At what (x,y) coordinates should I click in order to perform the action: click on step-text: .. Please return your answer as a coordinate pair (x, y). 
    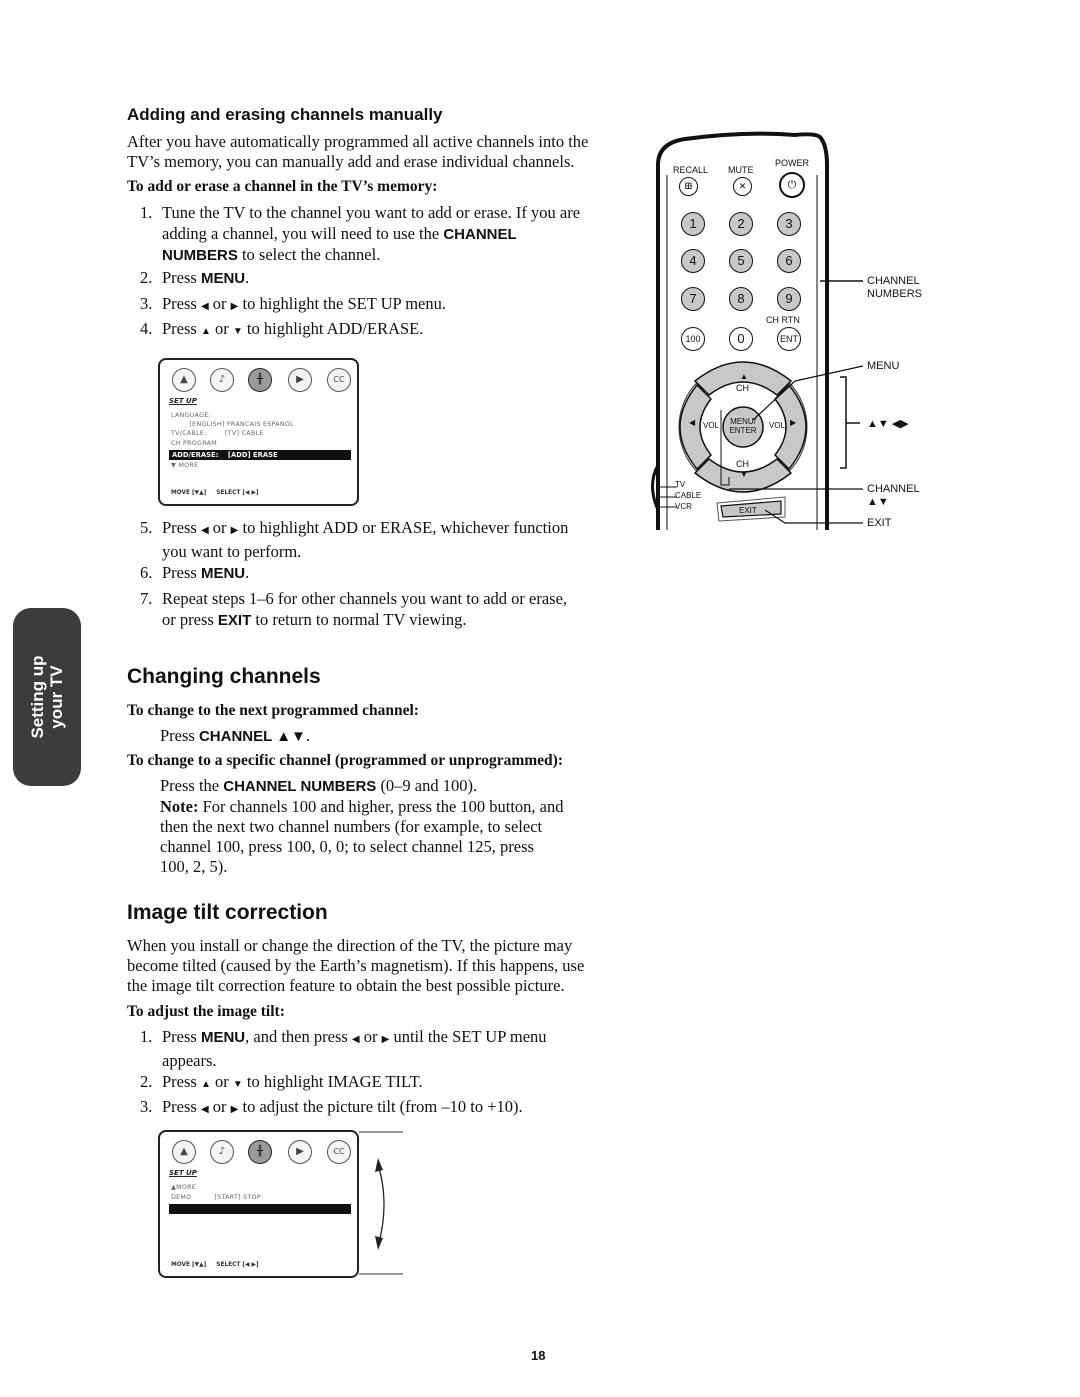
    Looking at the image, I should click on (247, 572).